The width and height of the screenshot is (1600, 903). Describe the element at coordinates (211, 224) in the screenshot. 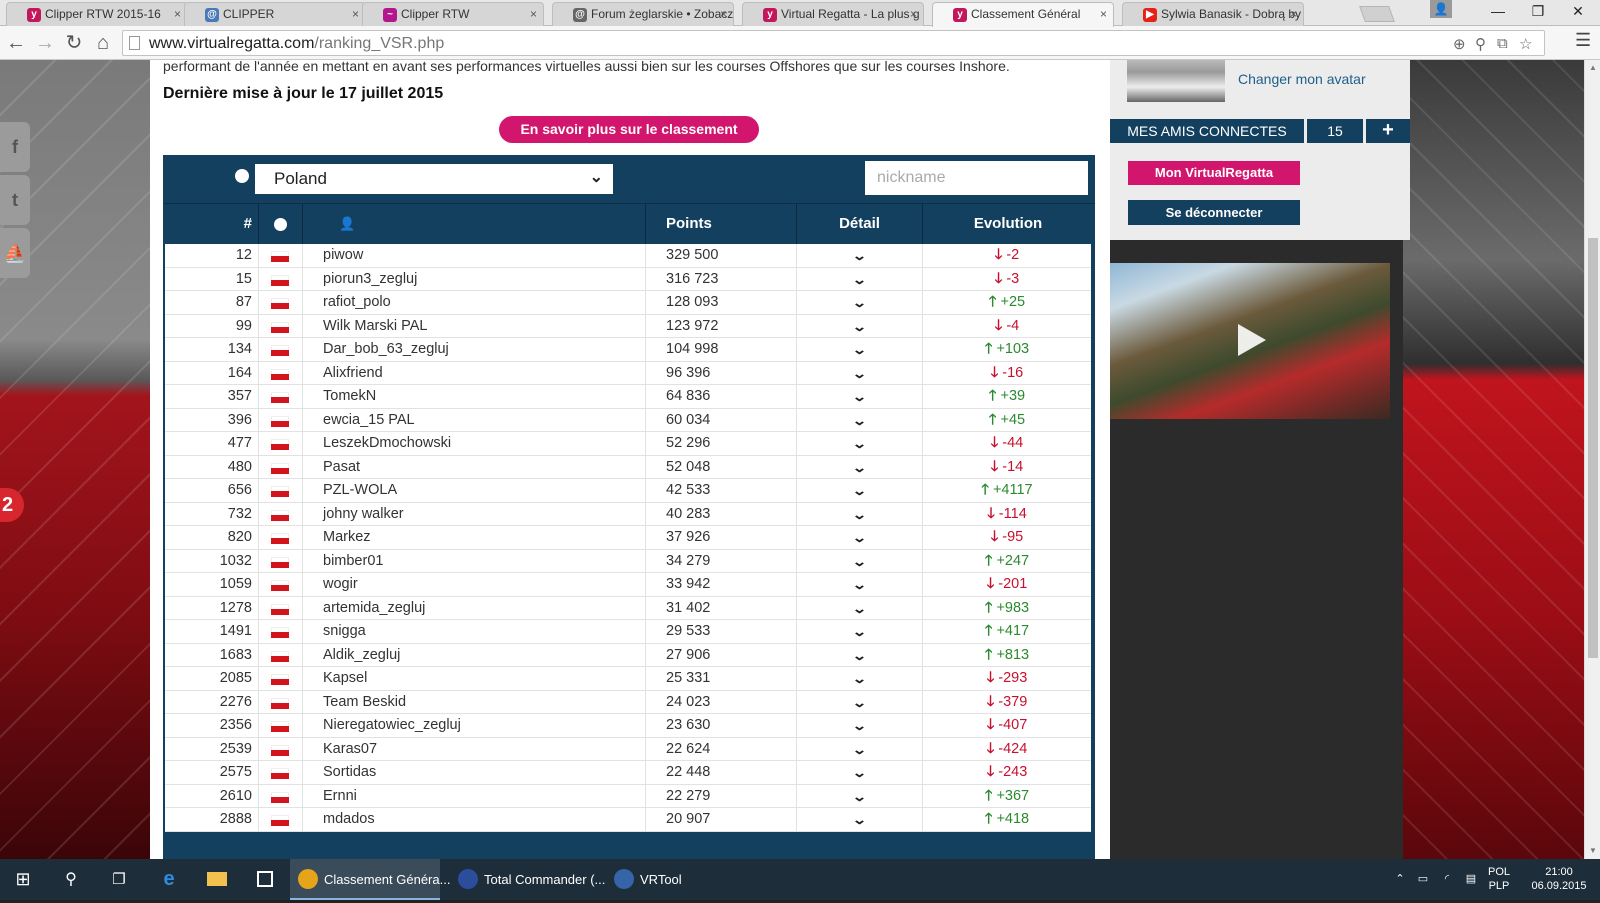

I see `header-rank: #` at that location.